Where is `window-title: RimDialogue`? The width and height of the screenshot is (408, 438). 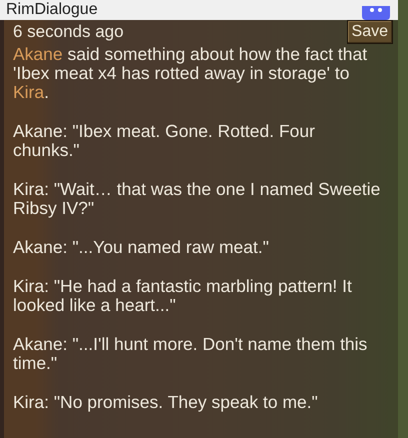 window-title: RimDialogue is located at coordinates (52, 10).